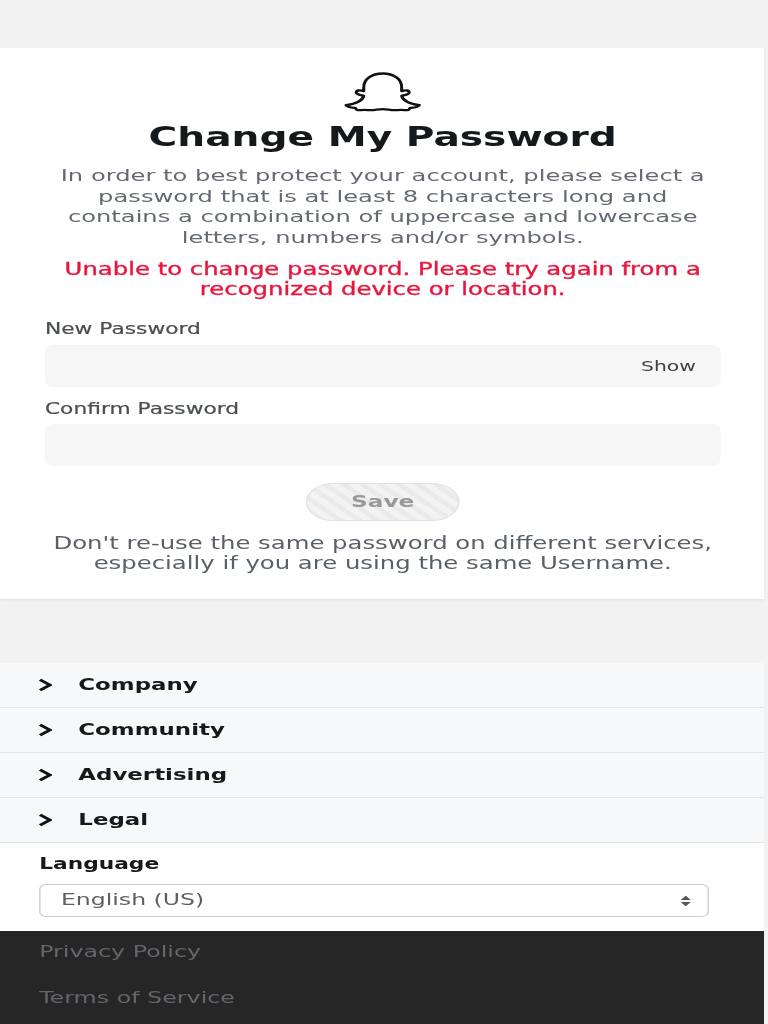 Image resolution: width=768 pixels, height=1024 pixels. Describe the element at coordinates (382, 206) in the screenshot. I see `intro-text: In order to best protect your account, please select a password that is at least 8 characters long and contains a combination of uppercase and lowercase letters, numbers and/or symbols.` at that location.